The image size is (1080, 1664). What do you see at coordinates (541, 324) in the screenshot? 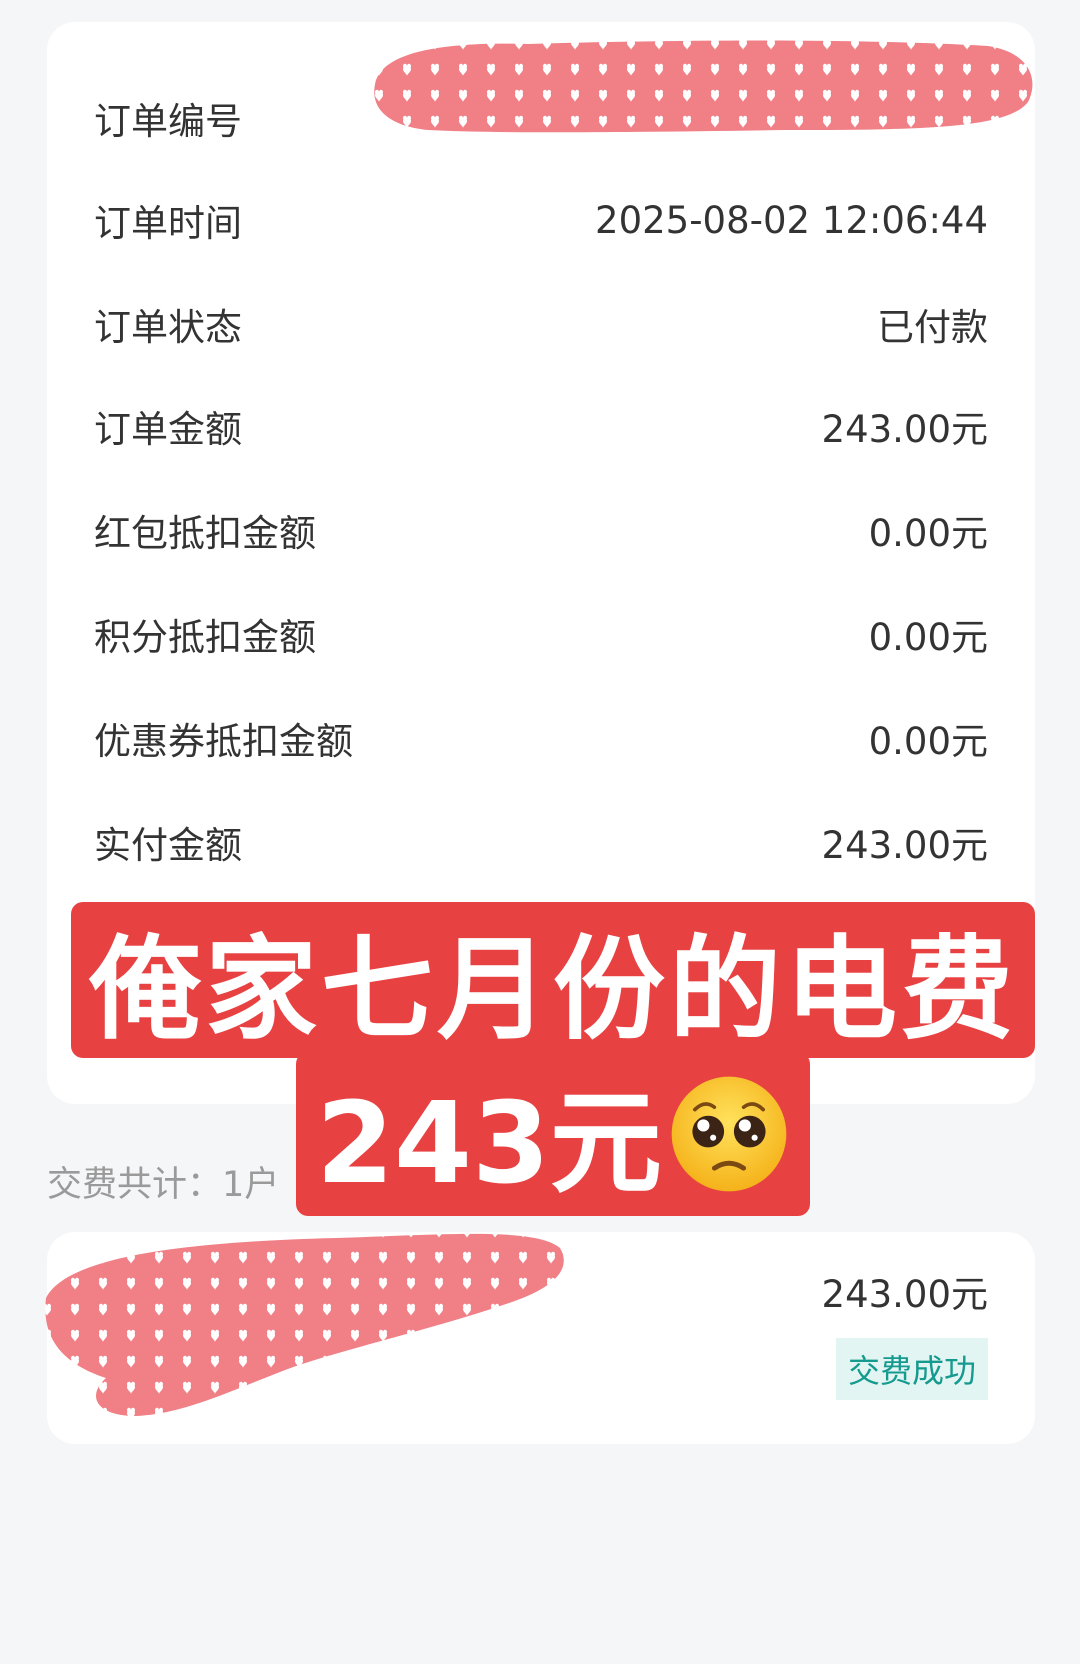
I see `order-status-row: 订单状态 已付款` at bounding box center [541, 324].